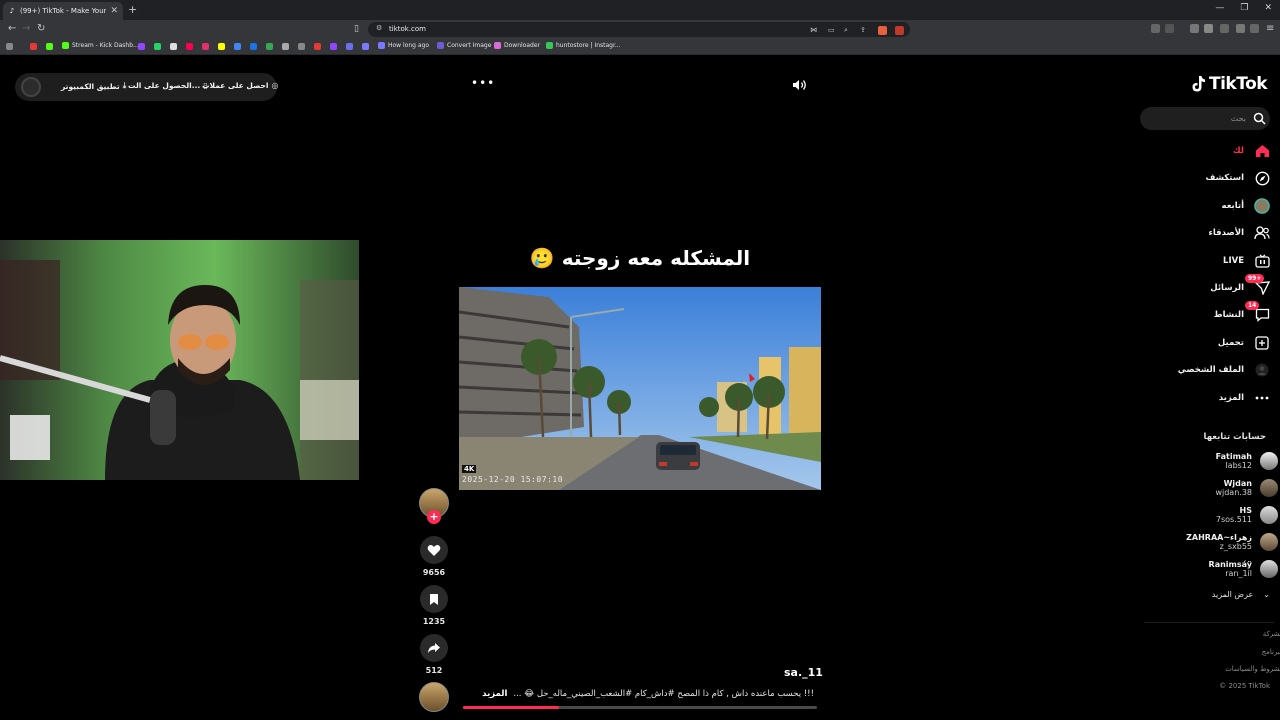 The image size is (1280, 720). What do you see at coordinates (1210, 398) in the screenshot?
I see `nav-more: المزيد` at bounding box center [1210, 398].